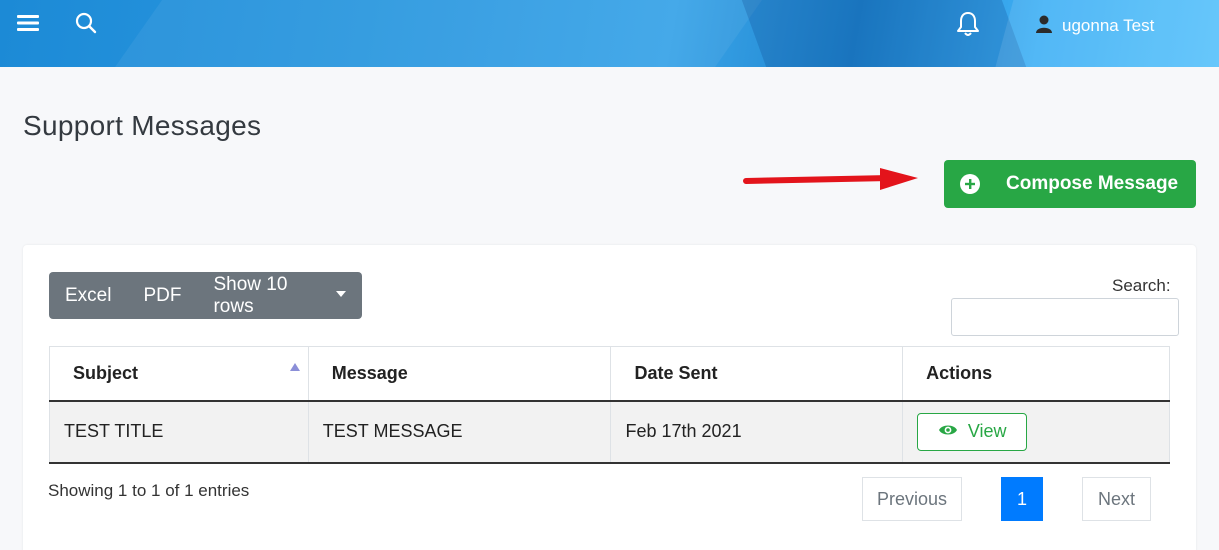 The image size is (1219, 550). I want to click on cell-subject: TEST TITLE, so click(179, 432).